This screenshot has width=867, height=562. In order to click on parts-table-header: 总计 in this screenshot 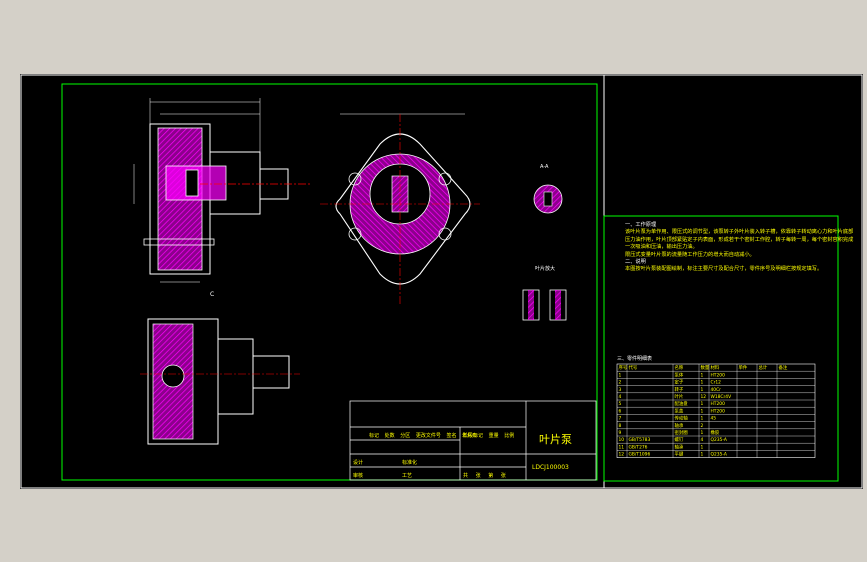, I will do `click(763, 367)`.